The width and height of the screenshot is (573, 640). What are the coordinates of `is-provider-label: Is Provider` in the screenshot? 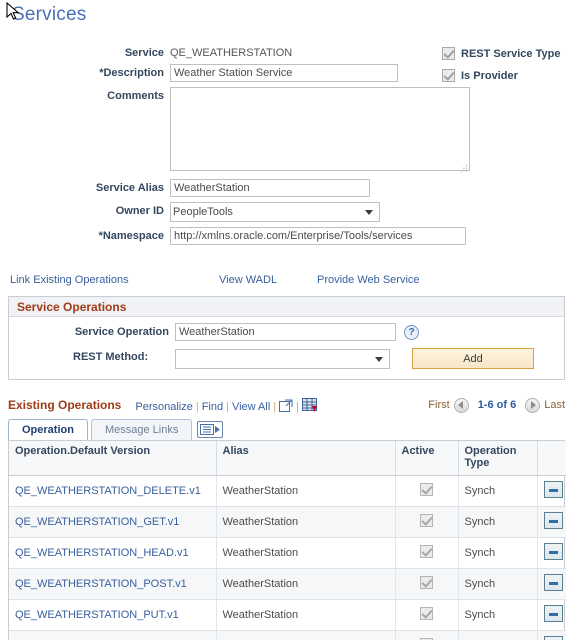 It's located at (489, 75).